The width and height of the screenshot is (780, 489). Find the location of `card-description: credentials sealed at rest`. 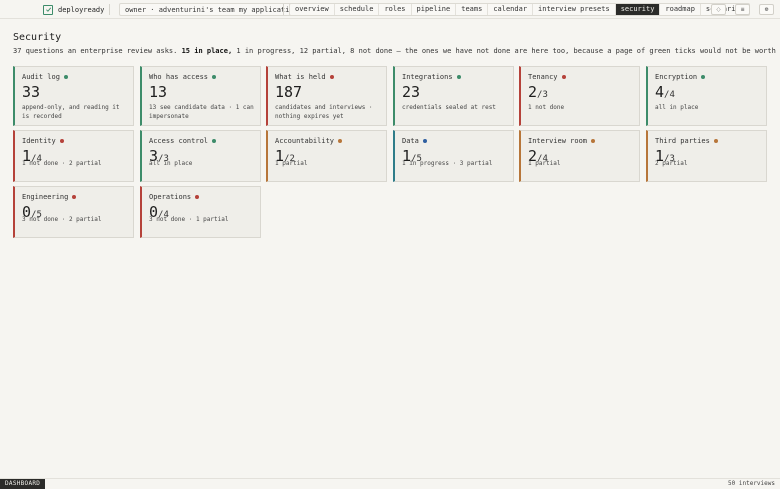

card-description: credentials sealed at rest is located at coordinates (449, 107).